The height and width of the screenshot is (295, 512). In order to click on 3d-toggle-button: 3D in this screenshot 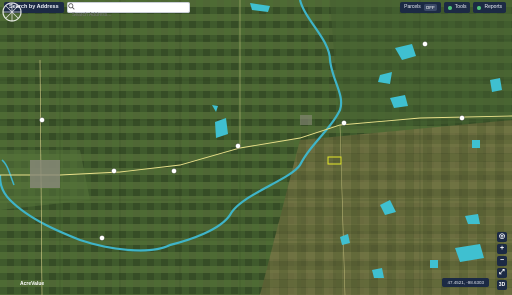, I will do `click(502, 285)`.